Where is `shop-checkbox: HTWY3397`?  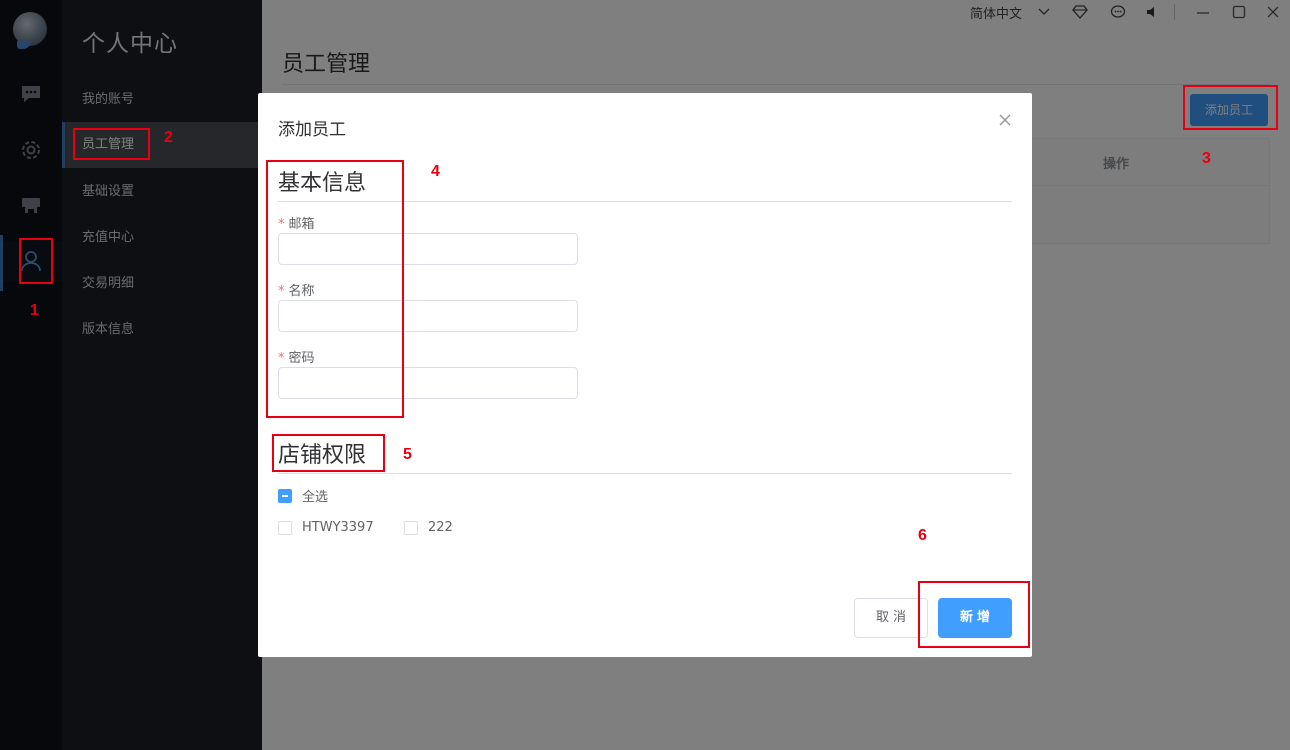
shop-checkbox: HTWY3397 is located at coordinates (326, 527).